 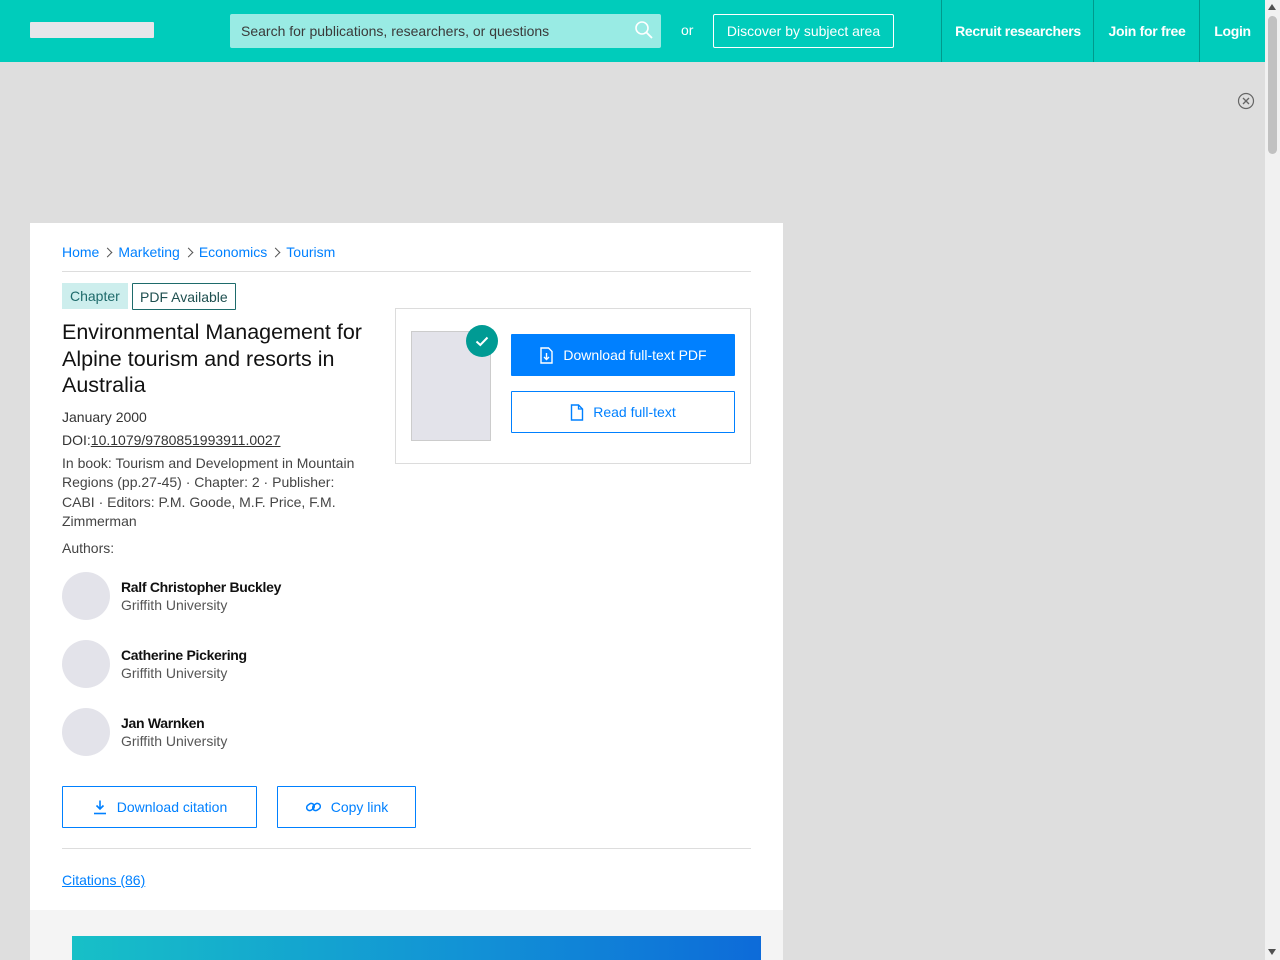 I want to click on check-icon, so click(x=482, y=341).